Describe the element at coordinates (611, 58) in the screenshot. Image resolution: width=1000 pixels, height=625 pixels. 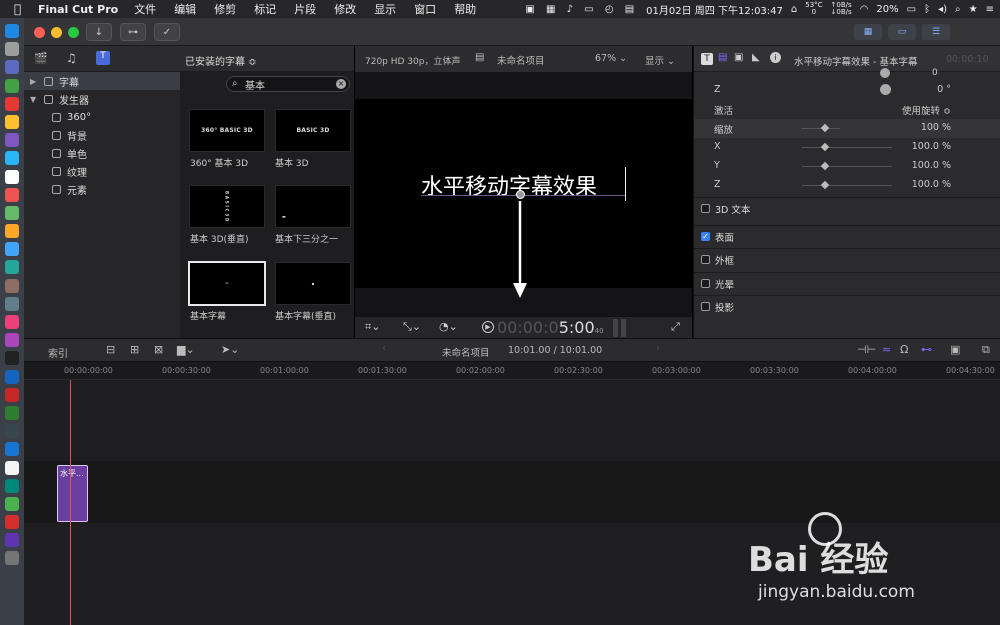
I see `zoom-dropdown: 67% ⌄` at that location.